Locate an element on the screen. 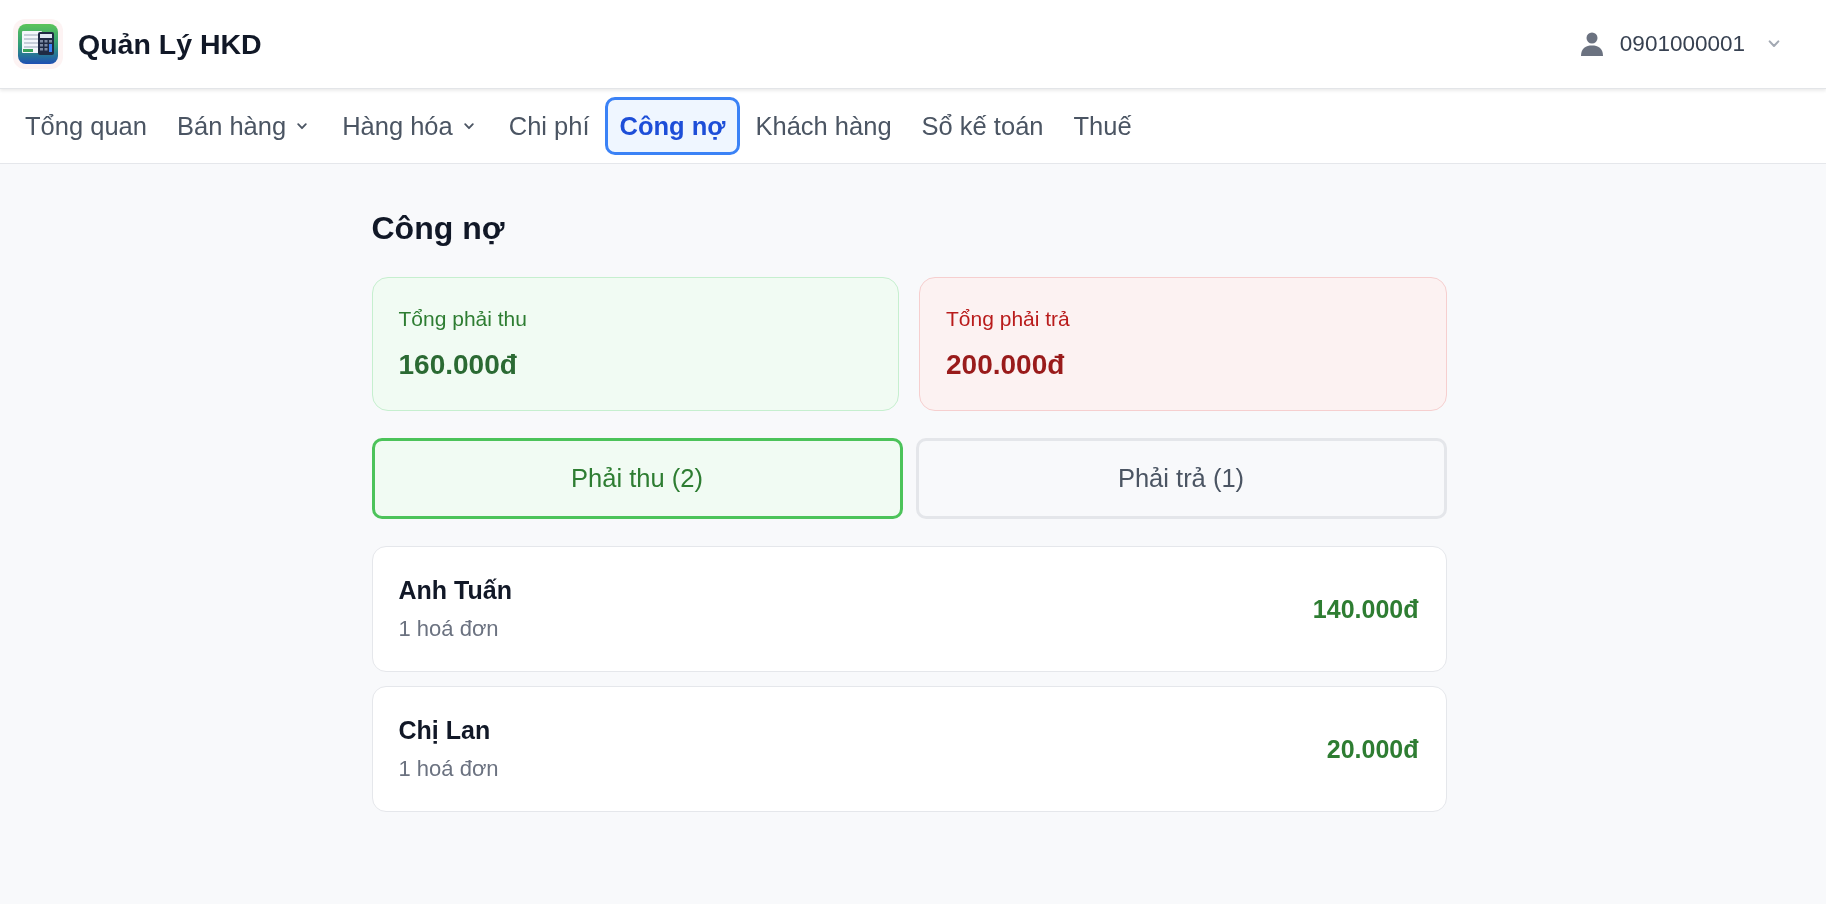 This screenshot has width=1826, height=904. user-icon is located at coordinates (1591, 44).